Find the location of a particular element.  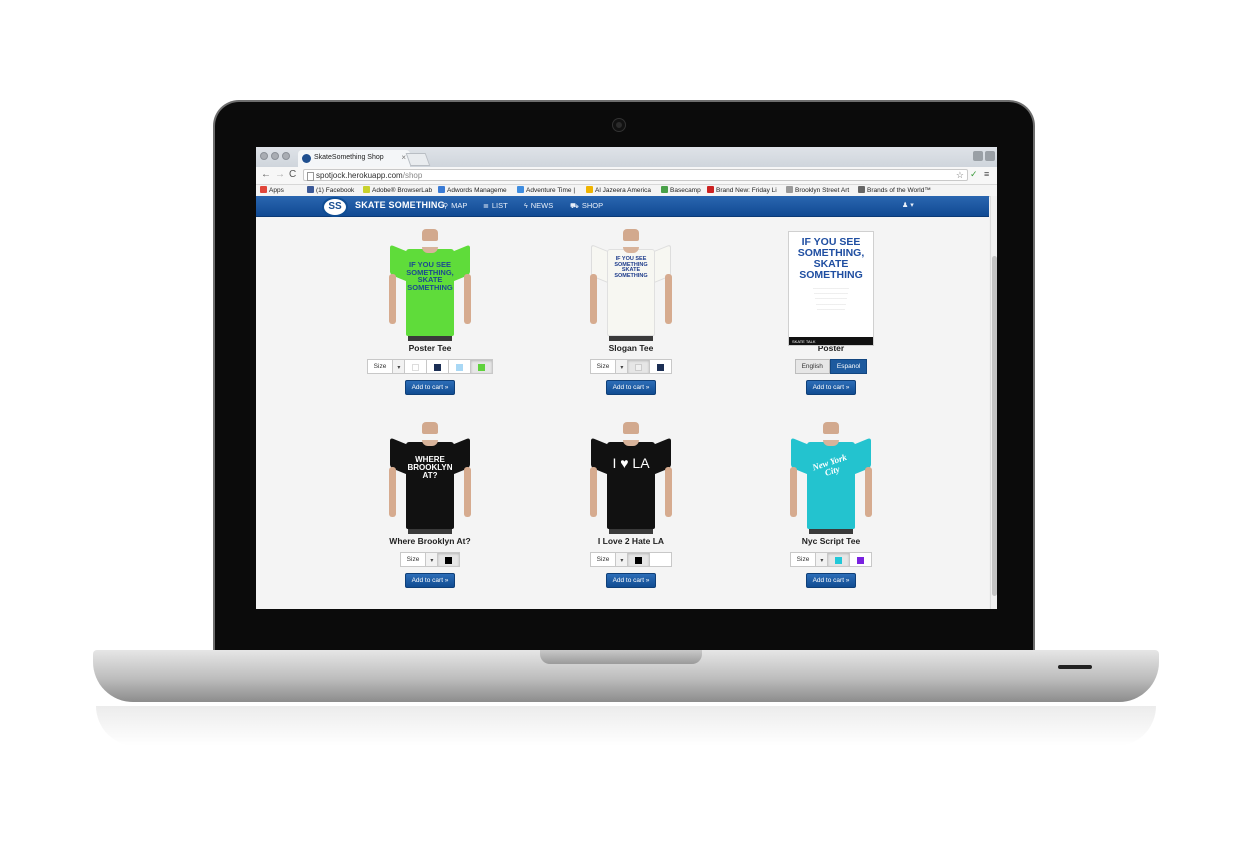

window-close-dot is located at coordinates (264, 156).